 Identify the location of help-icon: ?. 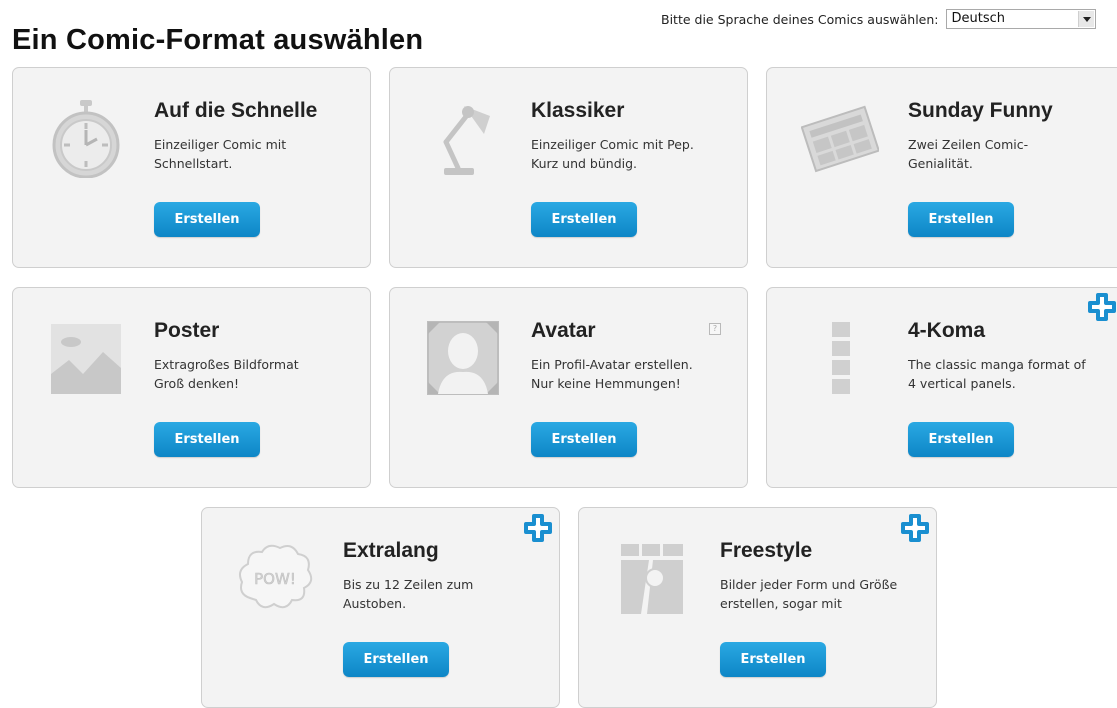
(715, 329).